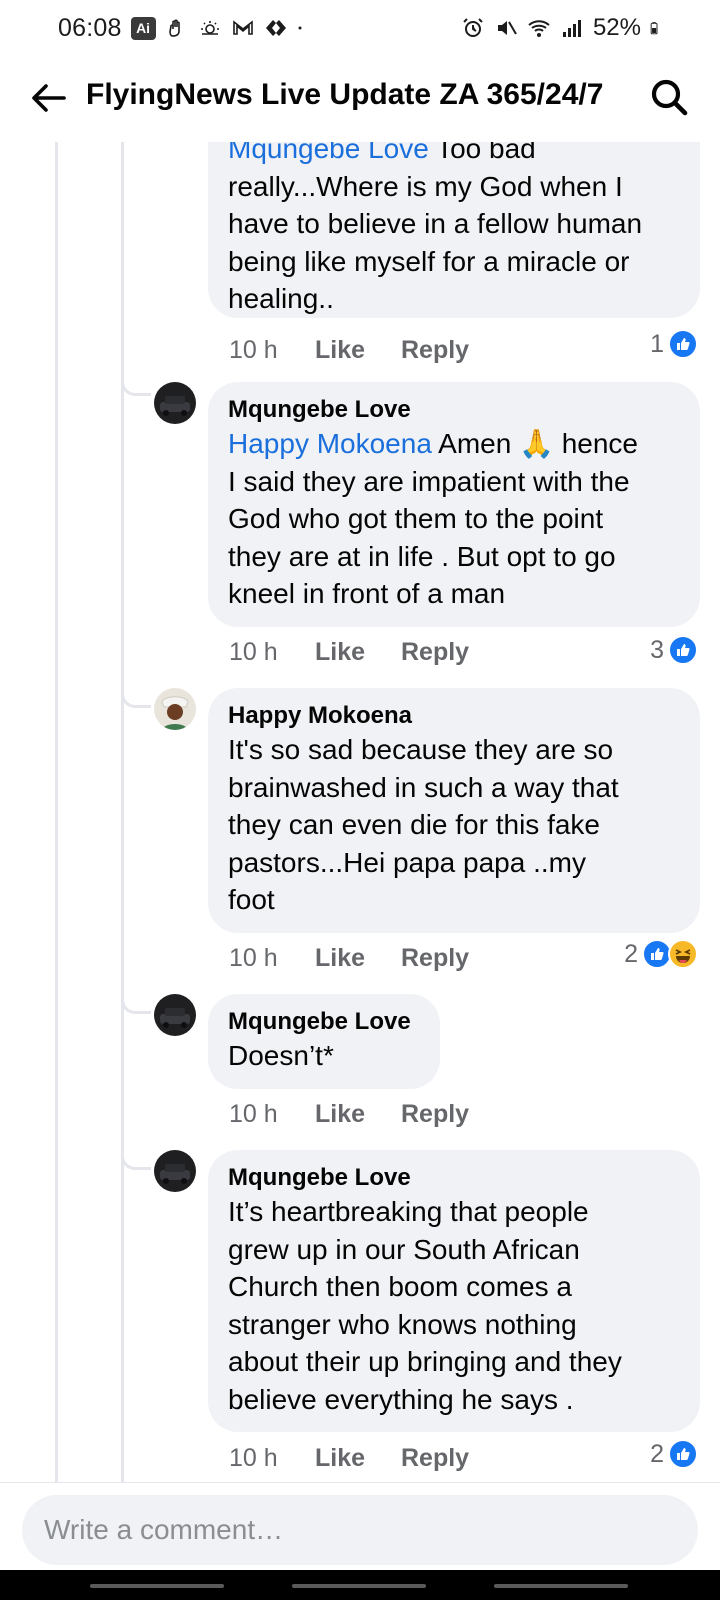  I want to click on comment-line: brainwashed in such a way that, so click(423, 787).